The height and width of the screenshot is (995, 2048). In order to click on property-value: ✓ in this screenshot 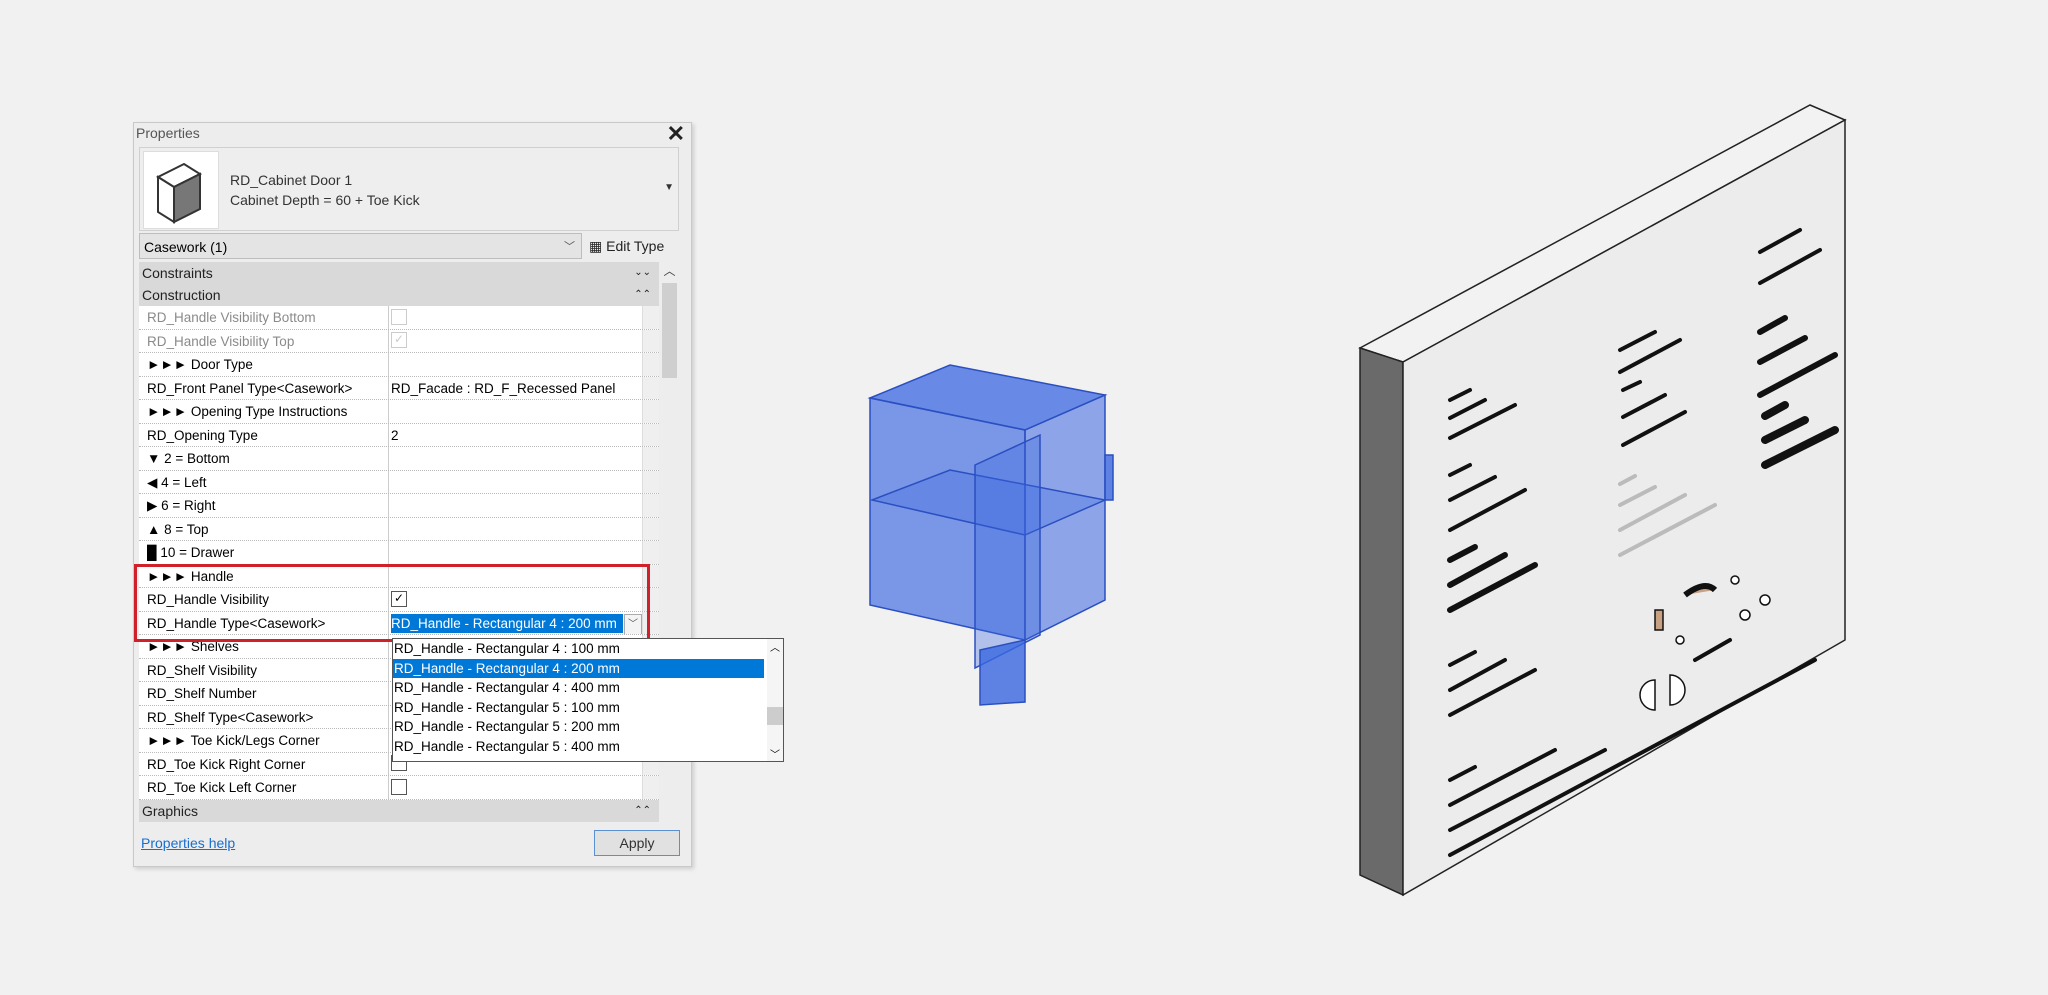, I will do `click(515, 341)`.